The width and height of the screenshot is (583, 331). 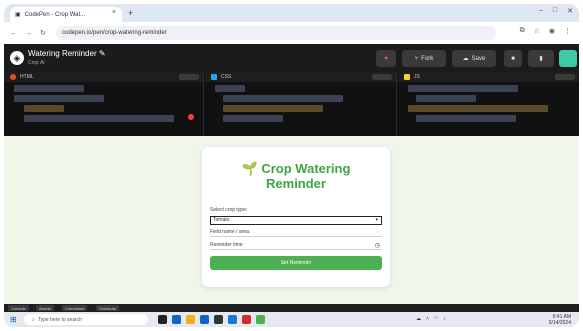 I want to click on weather-icon: ☁, so click(x=418, y=319).